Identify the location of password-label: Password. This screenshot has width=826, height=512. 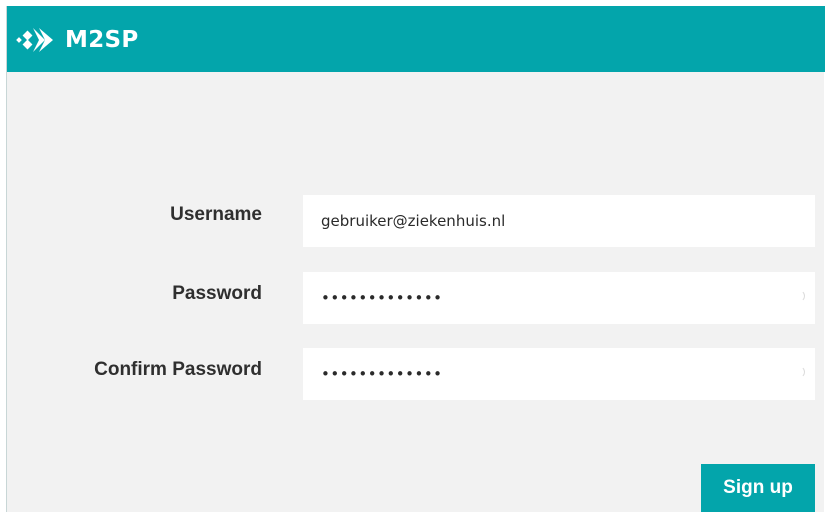
(217, 293).